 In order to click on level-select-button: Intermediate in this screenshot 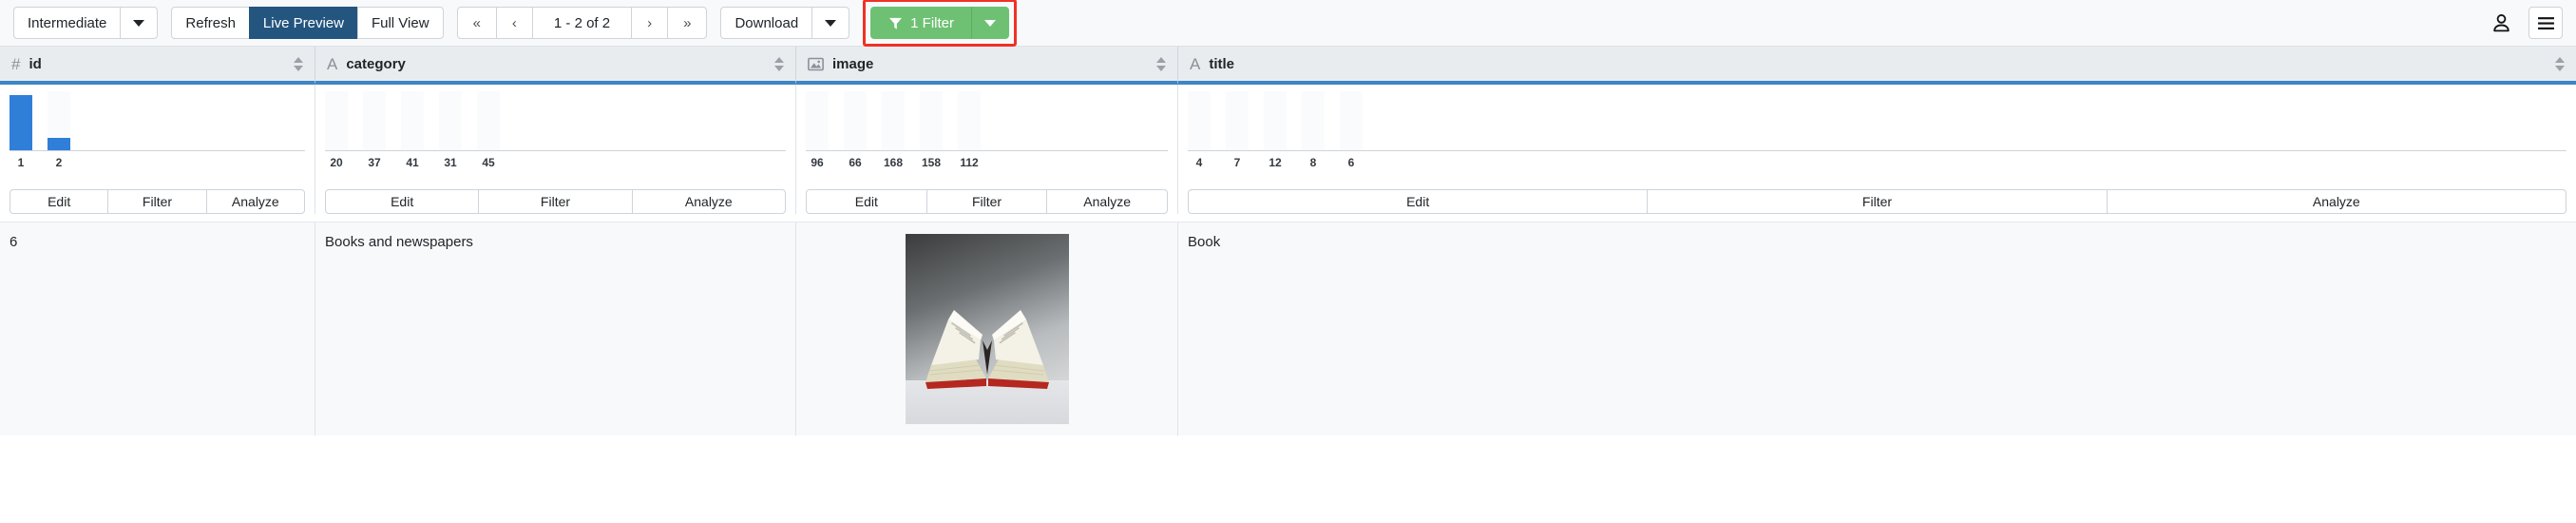, I will do `click(67, 23)`.